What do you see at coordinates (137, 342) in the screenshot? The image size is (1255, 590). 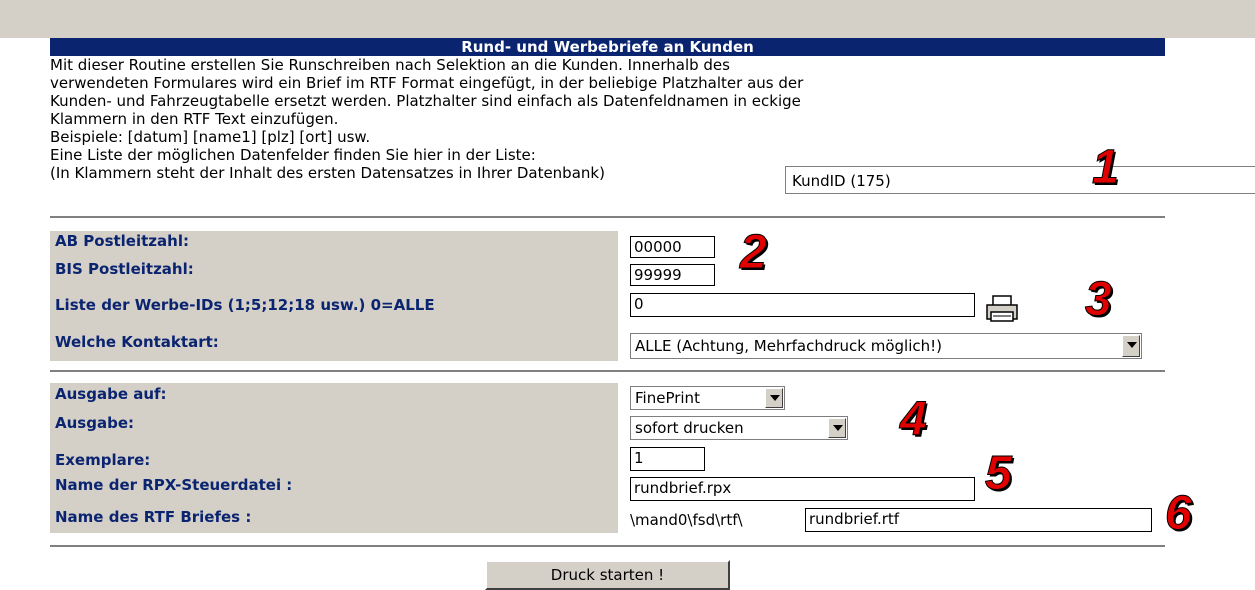 I see `kontaktart-label: Welche Kontaktart:` at bounding box center [137, 342].